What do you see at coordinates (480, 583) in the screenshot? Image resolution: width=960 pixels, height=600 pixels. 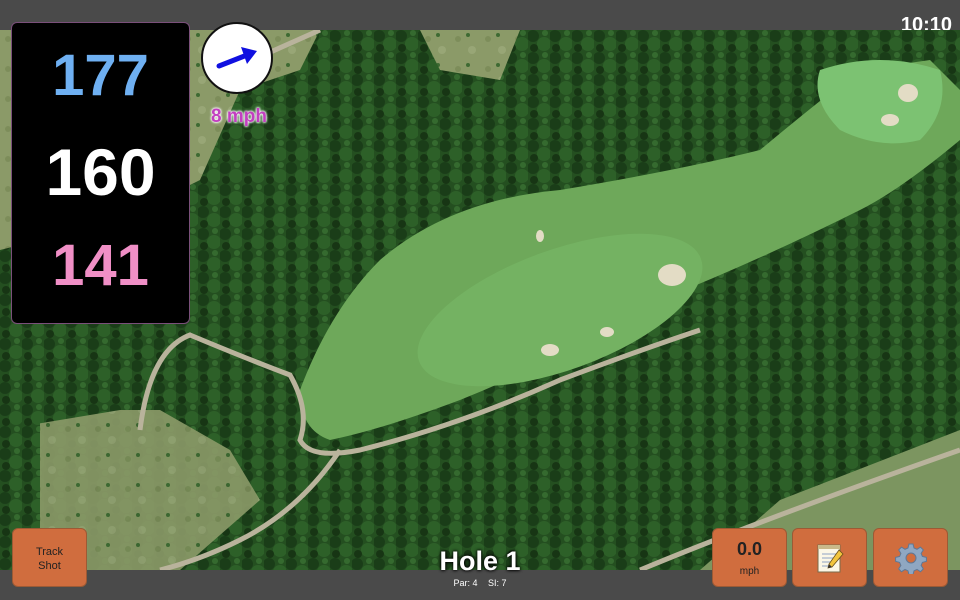 I see `hole-info: Par: 4 SI: 7` at bounding box center [480, 583].